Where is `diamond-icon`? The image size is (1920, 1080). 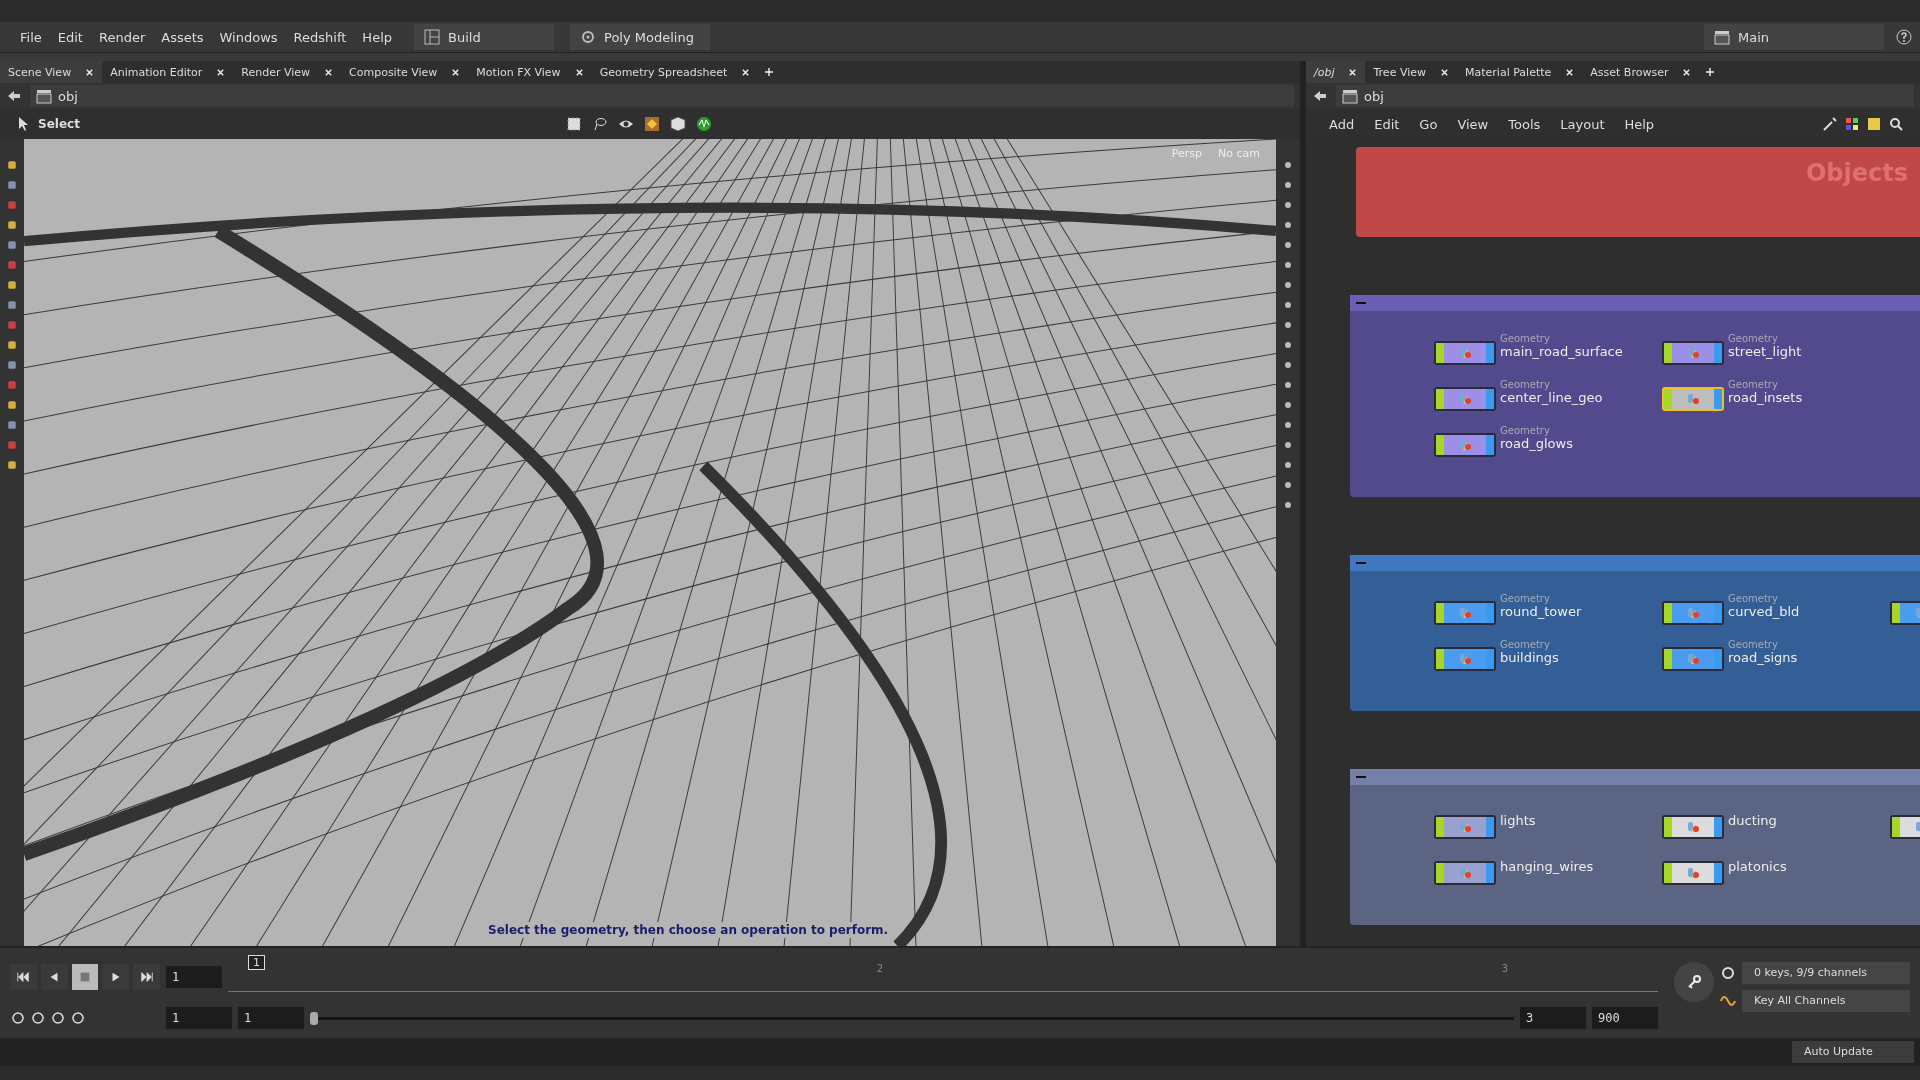 diamond-icon is located at coordinates (651, 124).